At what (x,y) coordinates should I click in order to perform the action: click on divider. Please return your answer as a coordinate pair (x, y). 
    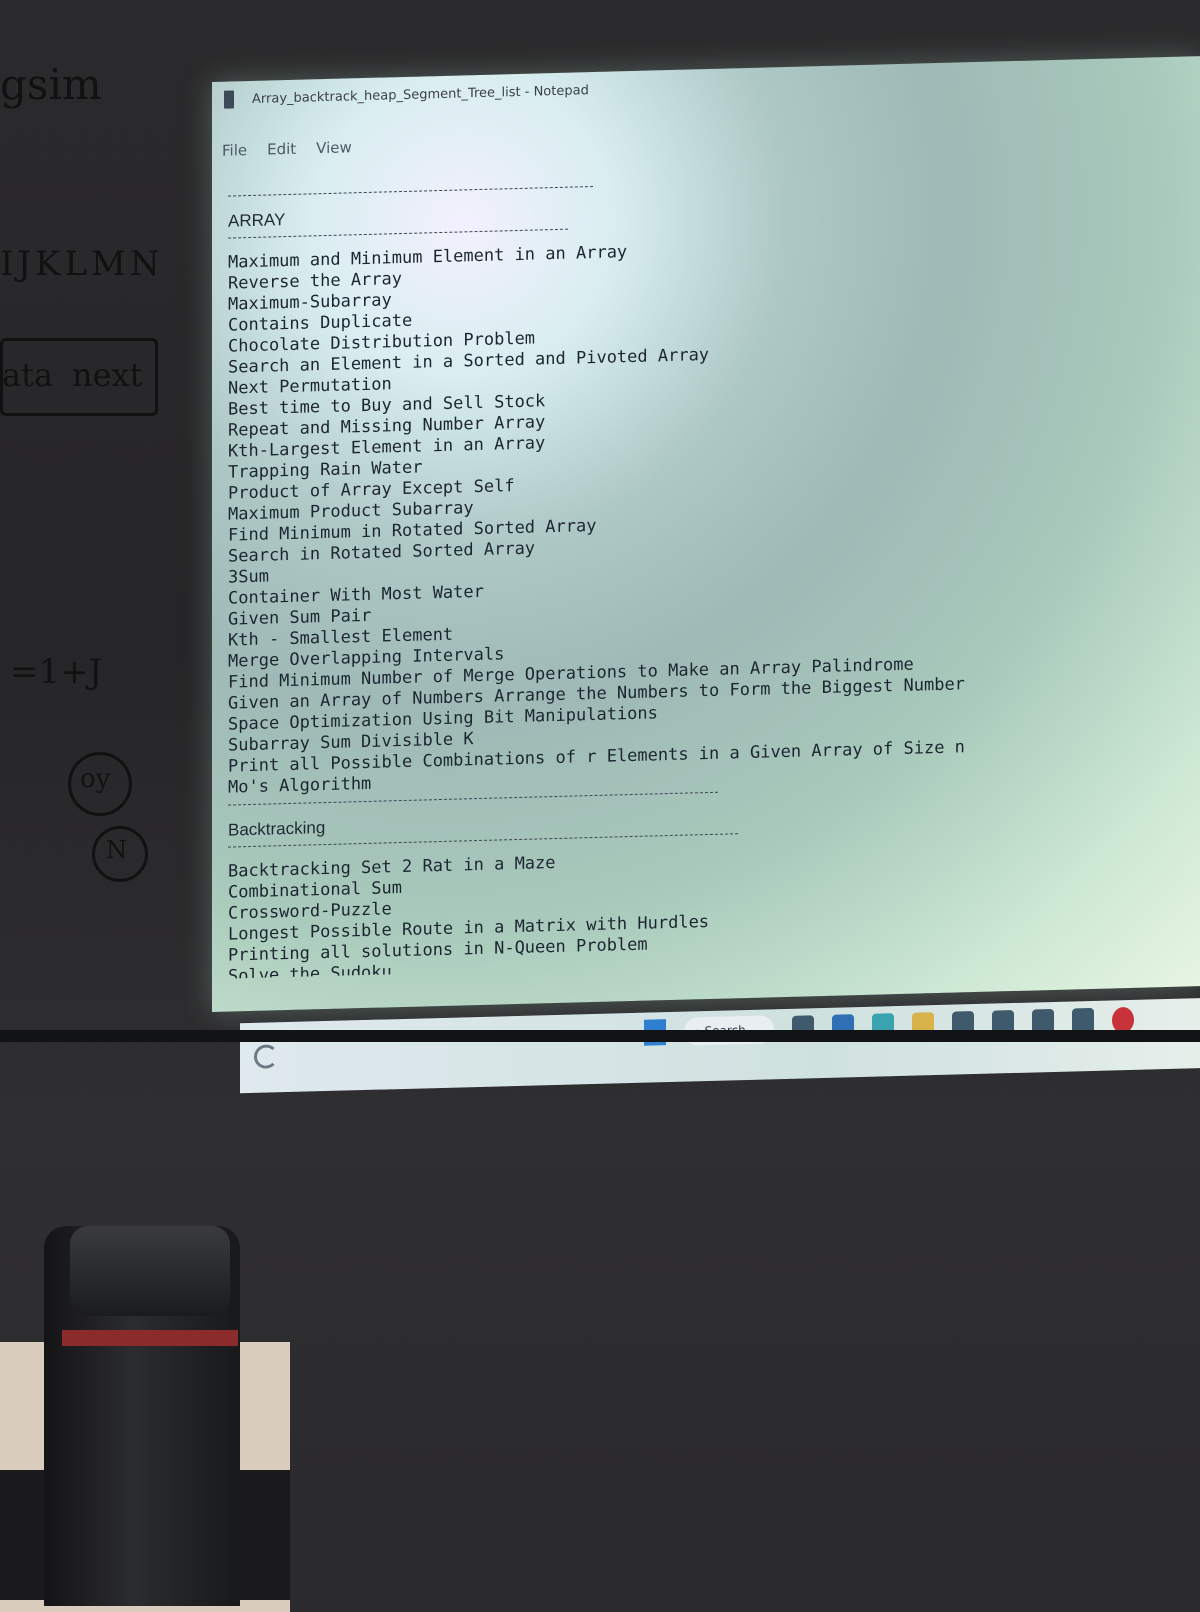
    Looking at the image, I should click on (398, 237).